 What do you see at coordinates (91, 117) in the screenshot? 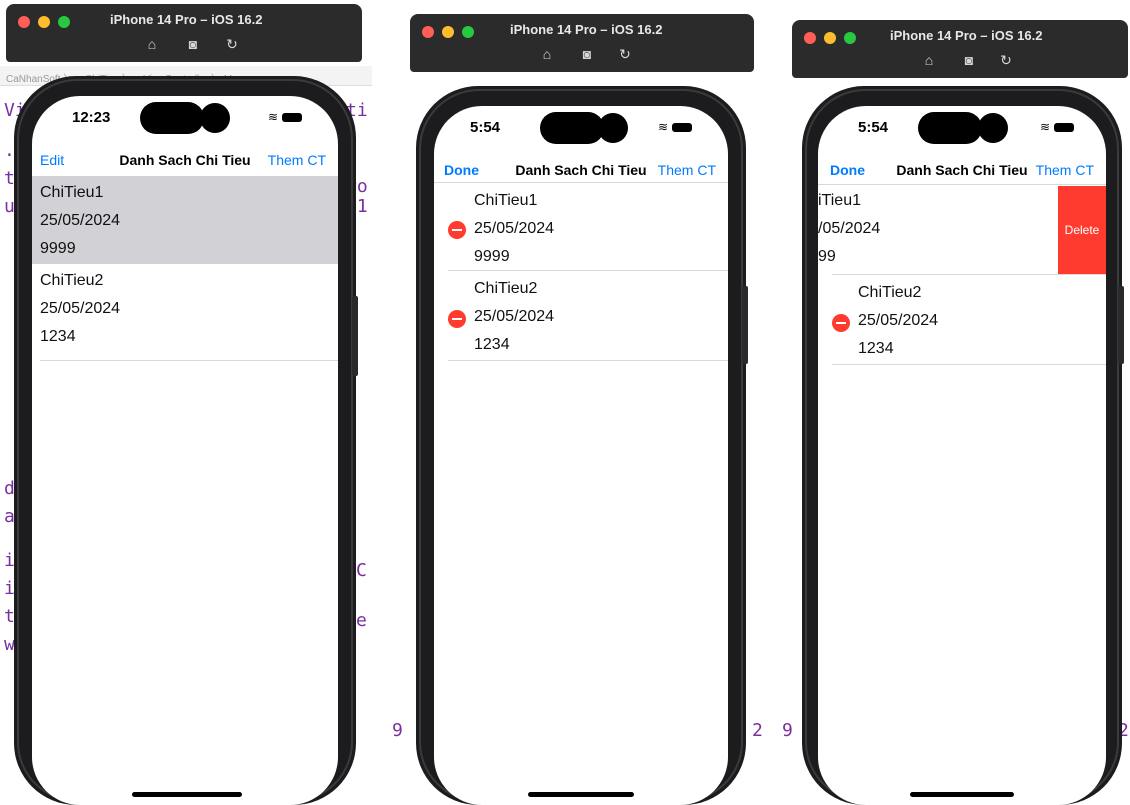
I see `status-time: 12:23` at bounding box center [91, 117].